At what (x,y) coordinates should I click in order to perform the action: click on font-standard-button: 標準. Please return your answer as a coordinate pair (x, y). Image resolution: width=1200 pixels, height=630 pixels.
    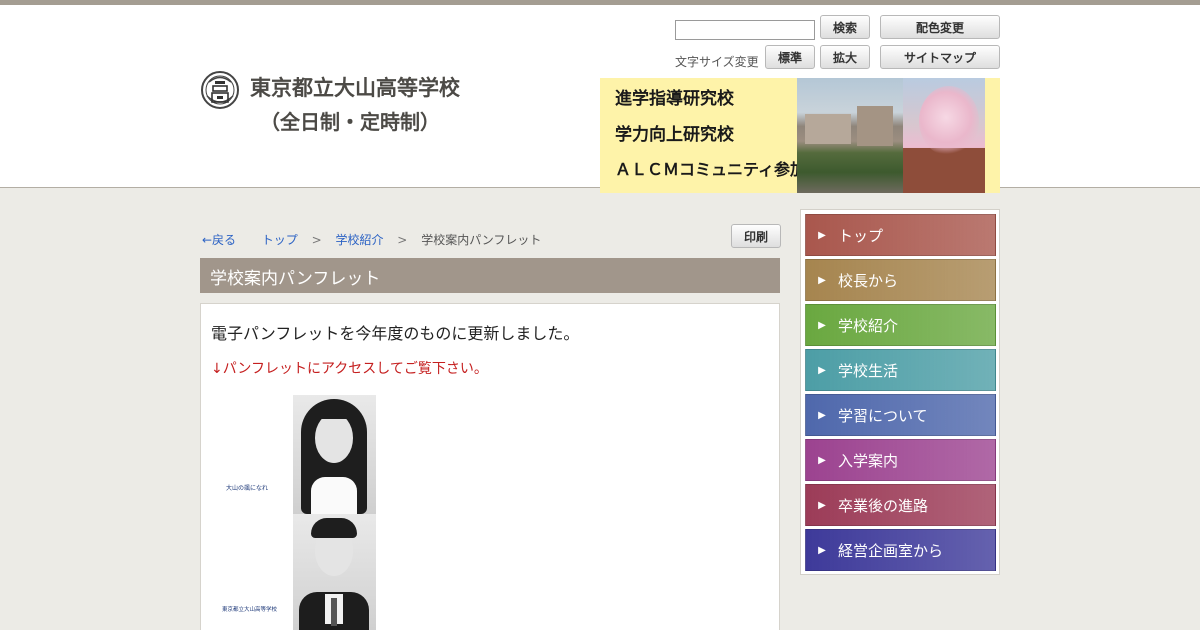
    Looking at the image, I should click on (790, 57).